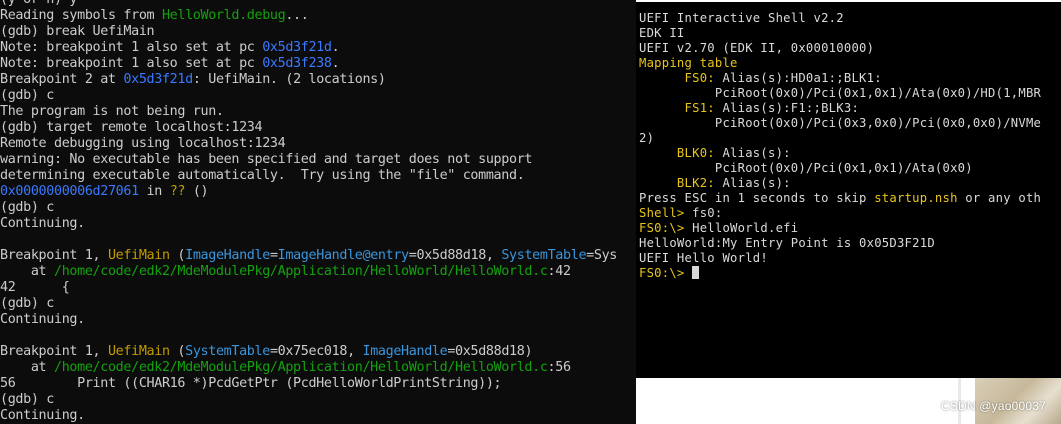 The image size is (1061, 424). Describe the element at coordinates (840, 138) in the screenshot. I see `uefi-shell-line: 2)` at that location.